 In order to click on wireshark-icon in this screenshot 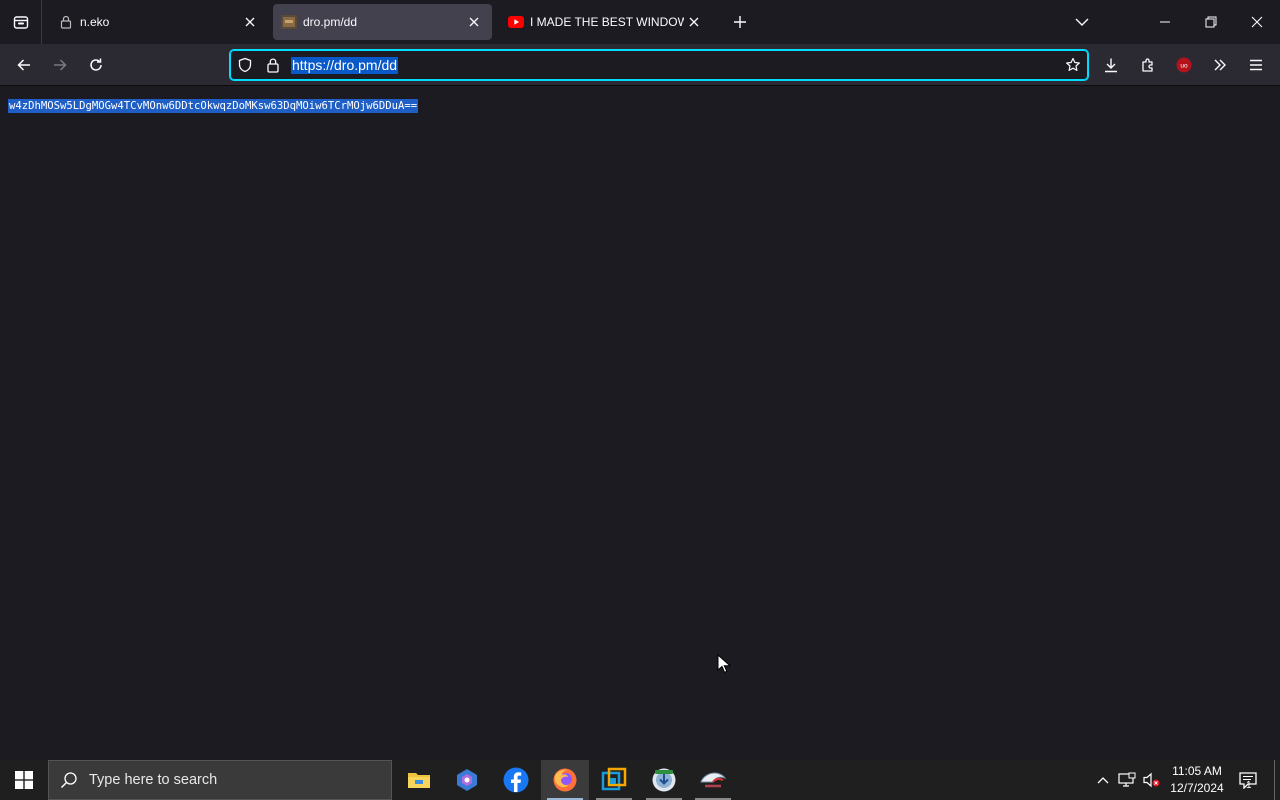, I will do `click(713, 780)`.